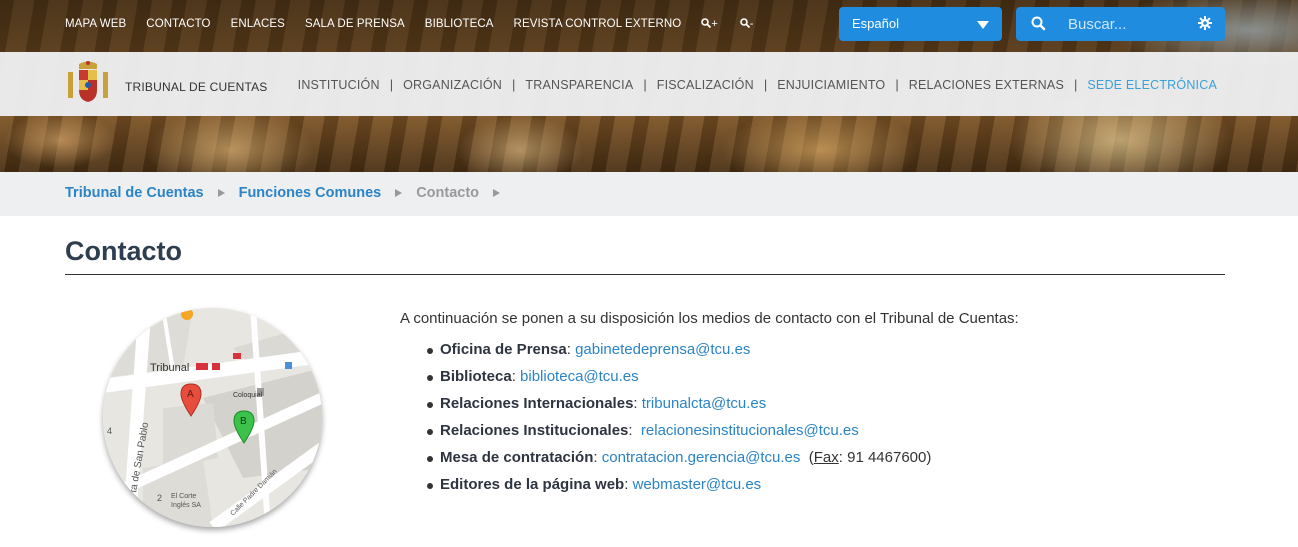  Describe the element at coordinates (831, 85) in the screenshot. I see `nav-enjuiciamiento: ENJUICIAMIENTO` at that location.